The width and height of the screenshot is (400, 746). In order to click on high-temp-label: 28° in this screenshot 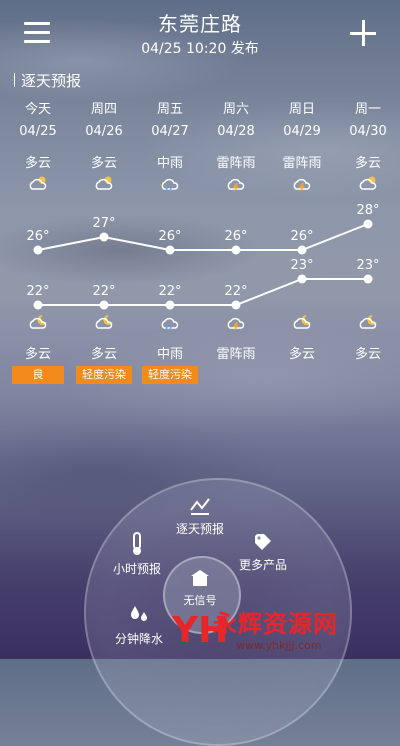, I will do `click(367, 210)`.